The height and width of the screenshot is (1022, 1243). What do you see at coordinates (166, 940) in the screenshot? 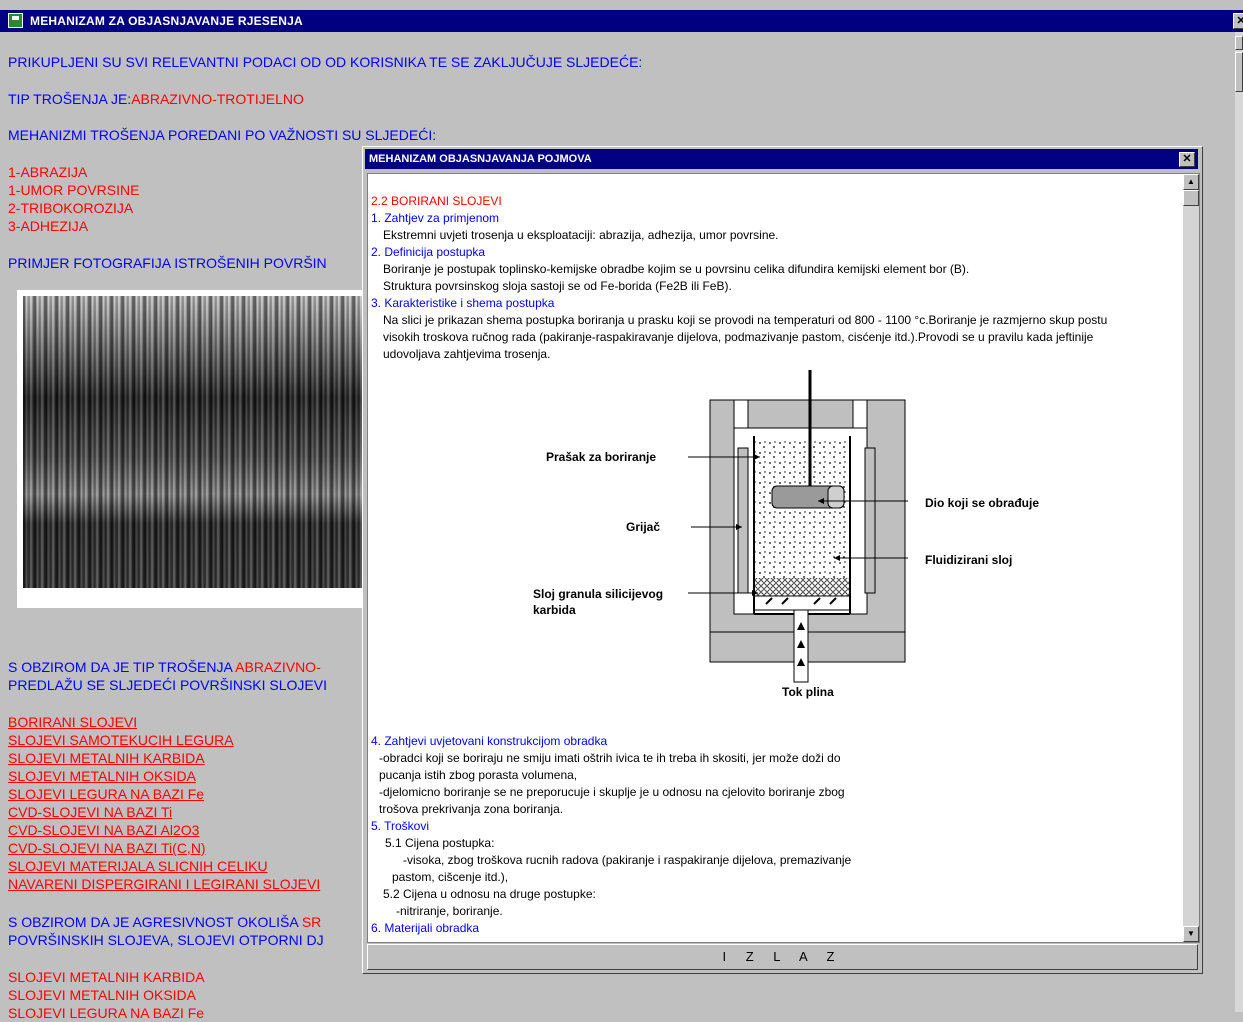
I see `aggressiveness-line-2: POVRŠINSKIH SLOJEVA, SLOJEVI OTPORNI DJ` at bounding box center [166, 940].